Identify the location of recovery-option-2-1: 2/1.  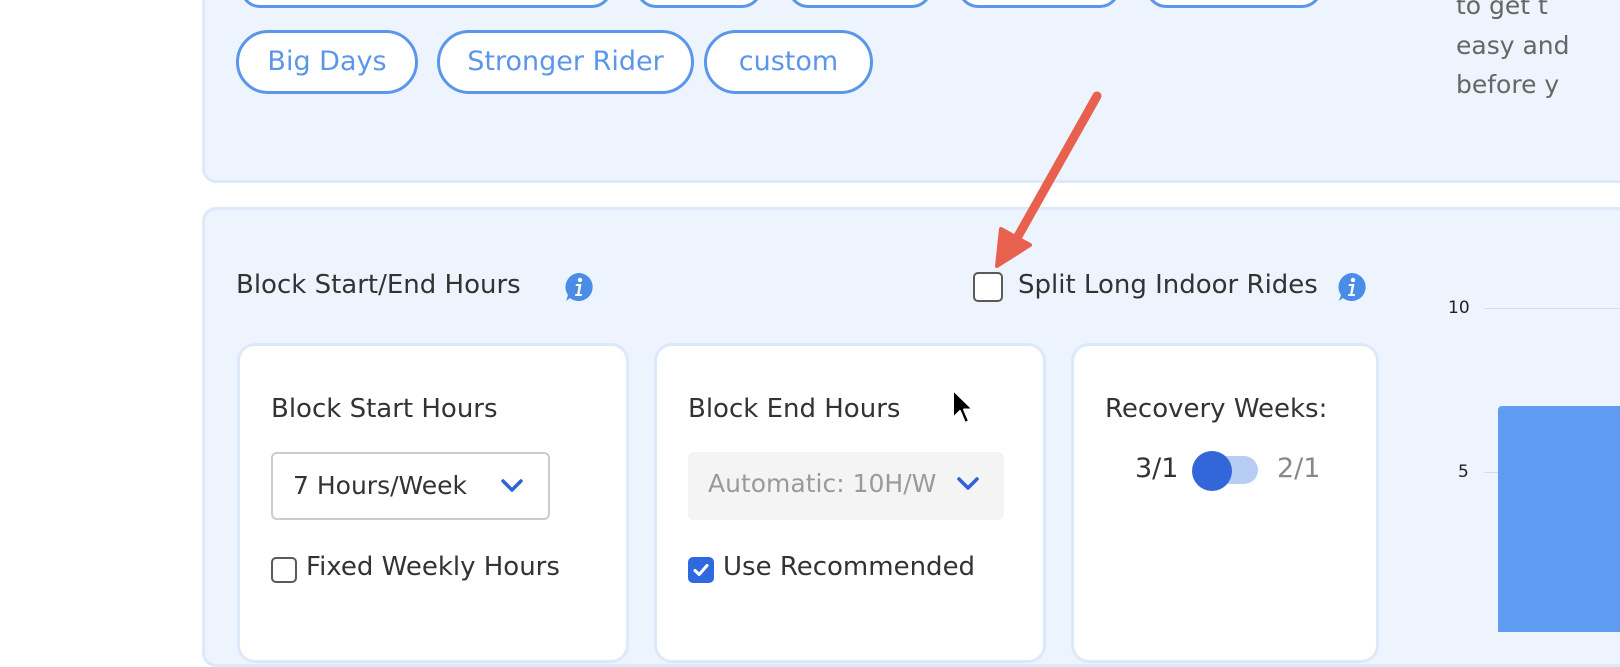
(1298, 468).